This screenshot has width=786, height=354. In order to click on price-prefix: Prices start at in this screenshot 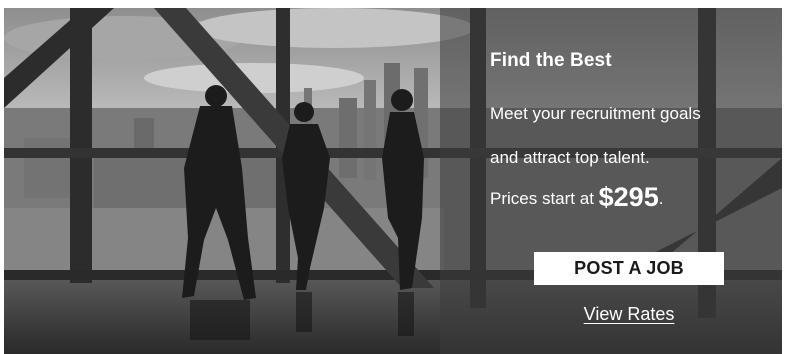, I will do `click(544, 198)`.